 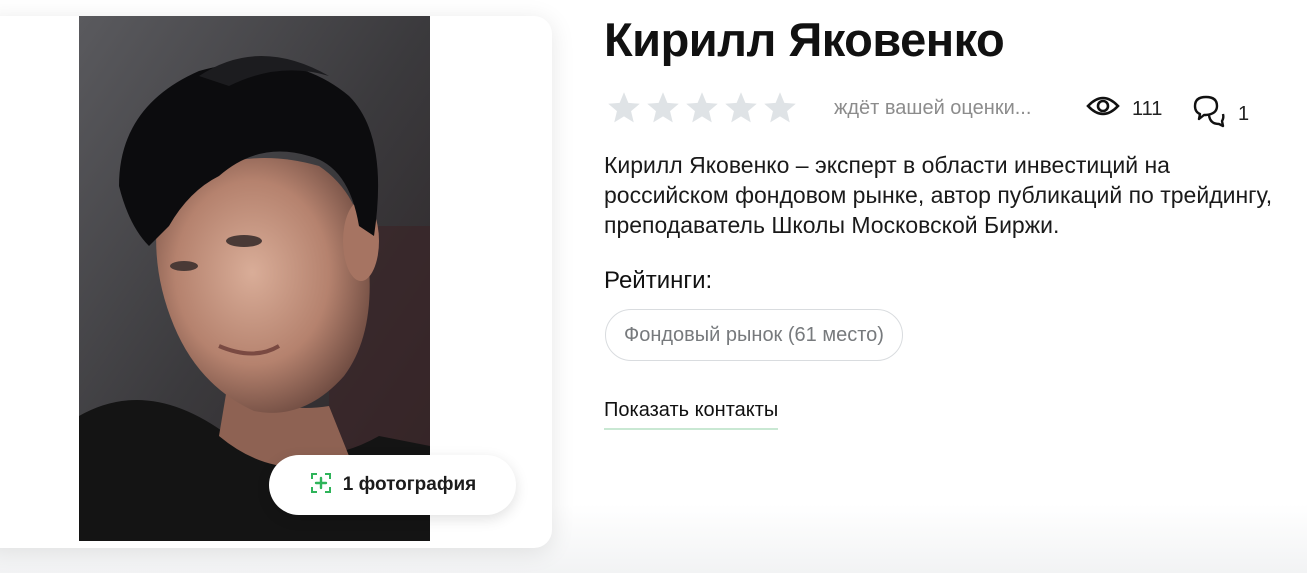 I want to click on ratings-title: Рейтинги:, so click(x=658, y=280).